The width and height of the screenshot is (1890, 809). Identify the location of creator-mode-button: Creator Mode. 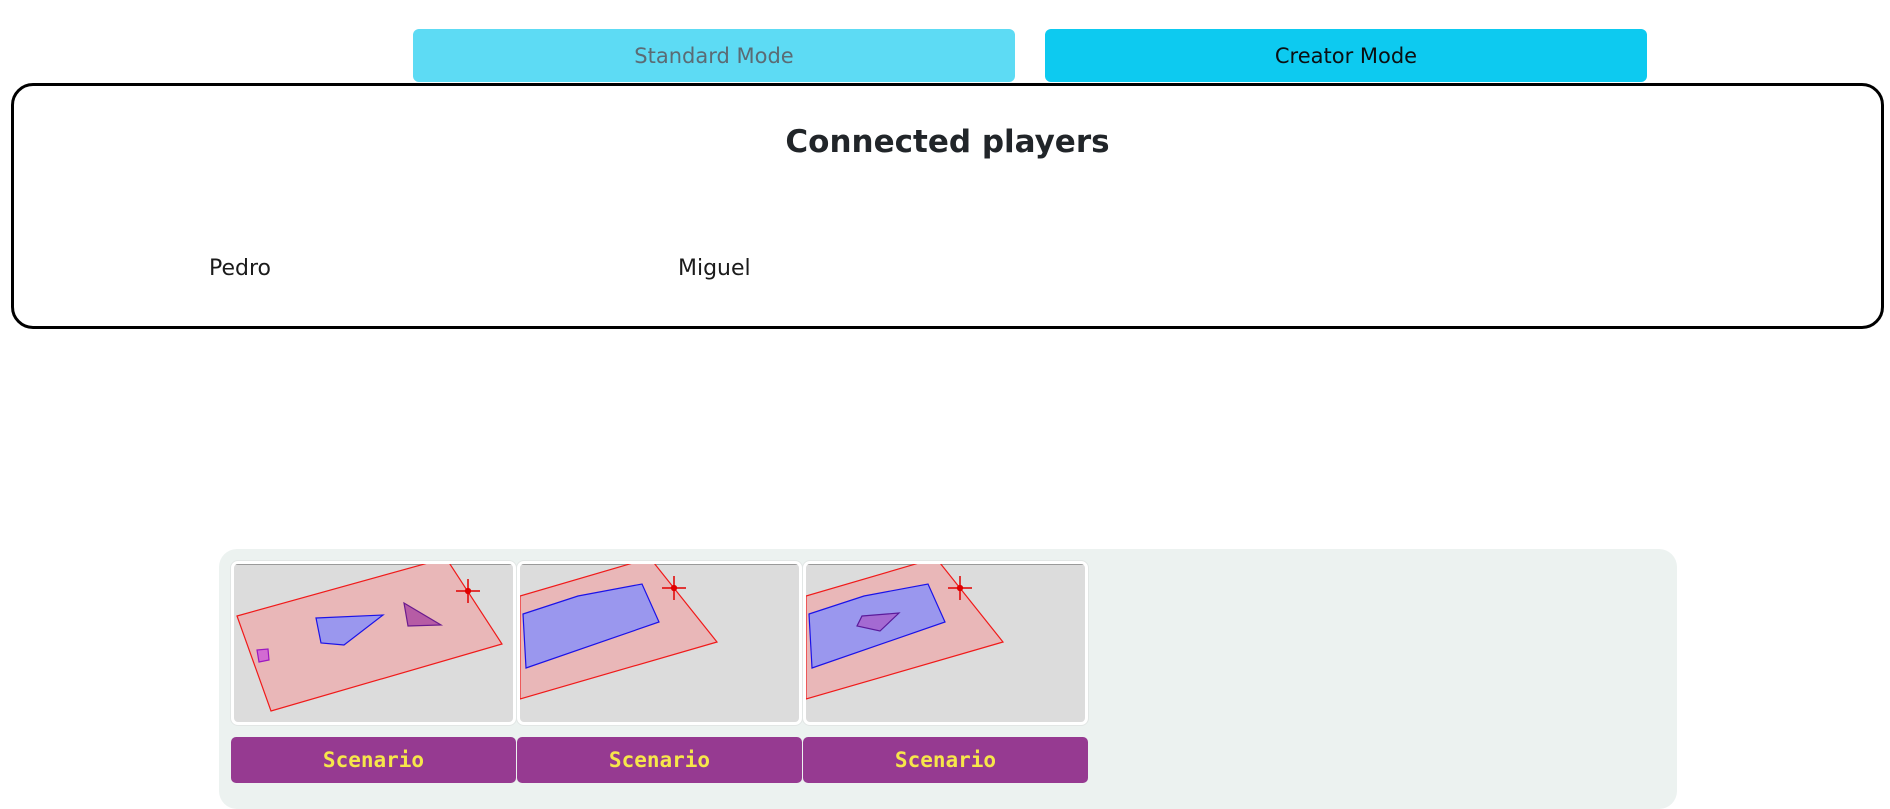
(1346, 55).